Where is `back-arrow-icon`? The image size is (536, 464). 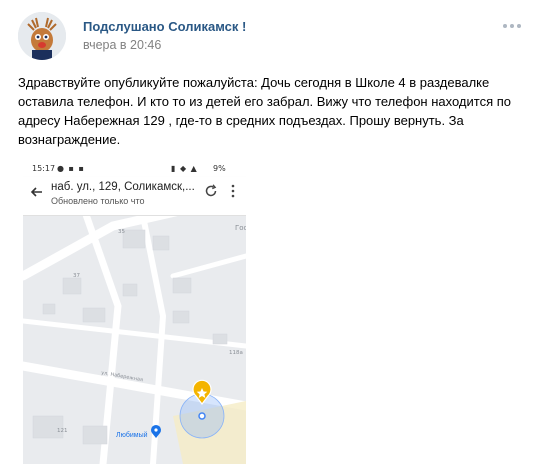 back-arrow-icon is located at coordinates (37, 192).